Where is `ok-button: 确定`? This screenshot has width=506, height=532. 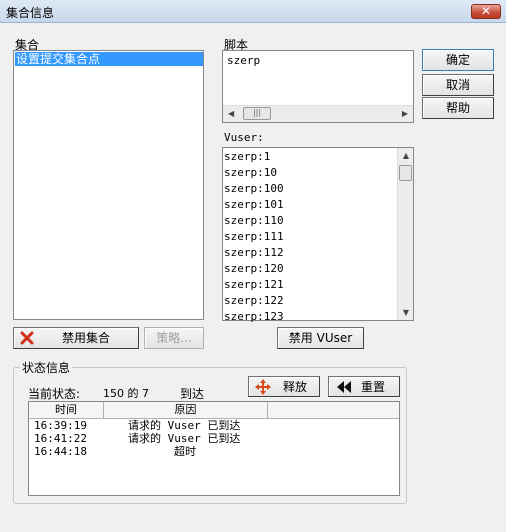 ok-button: 确定 is located at coordinates (458, 60).